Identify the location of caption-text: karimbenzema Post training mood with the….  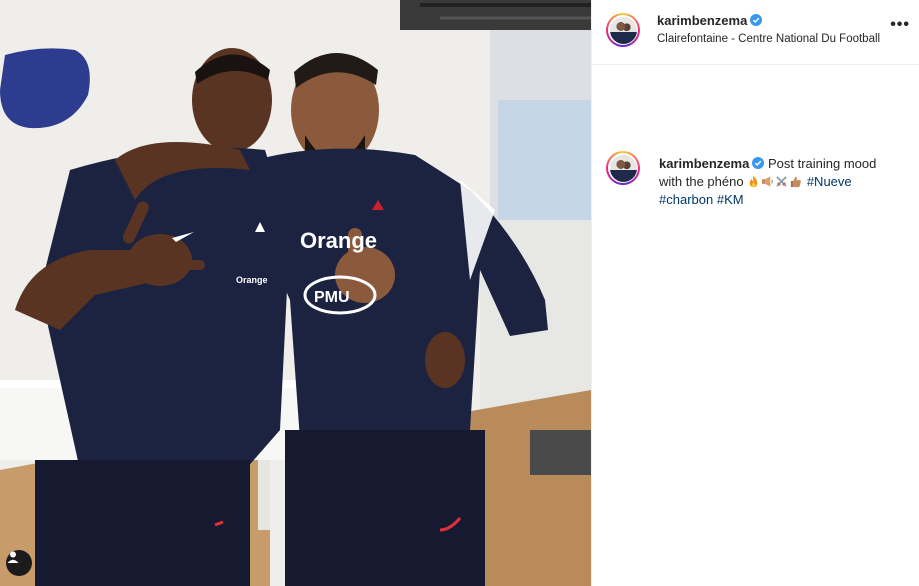
(779, 182).